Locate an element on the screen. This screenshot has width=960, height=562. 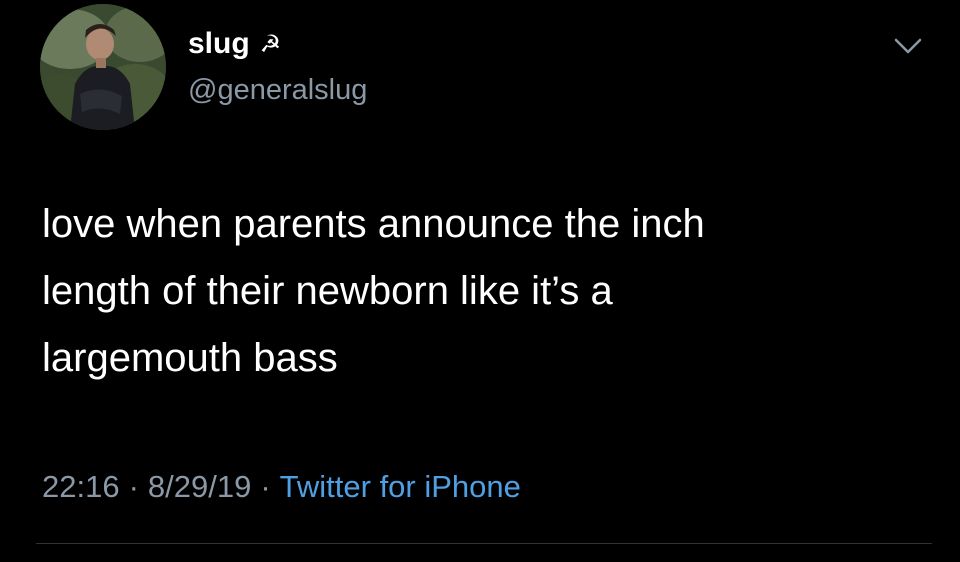
tweet-text-line: largemouth bass is located at coordinates (190, 358).